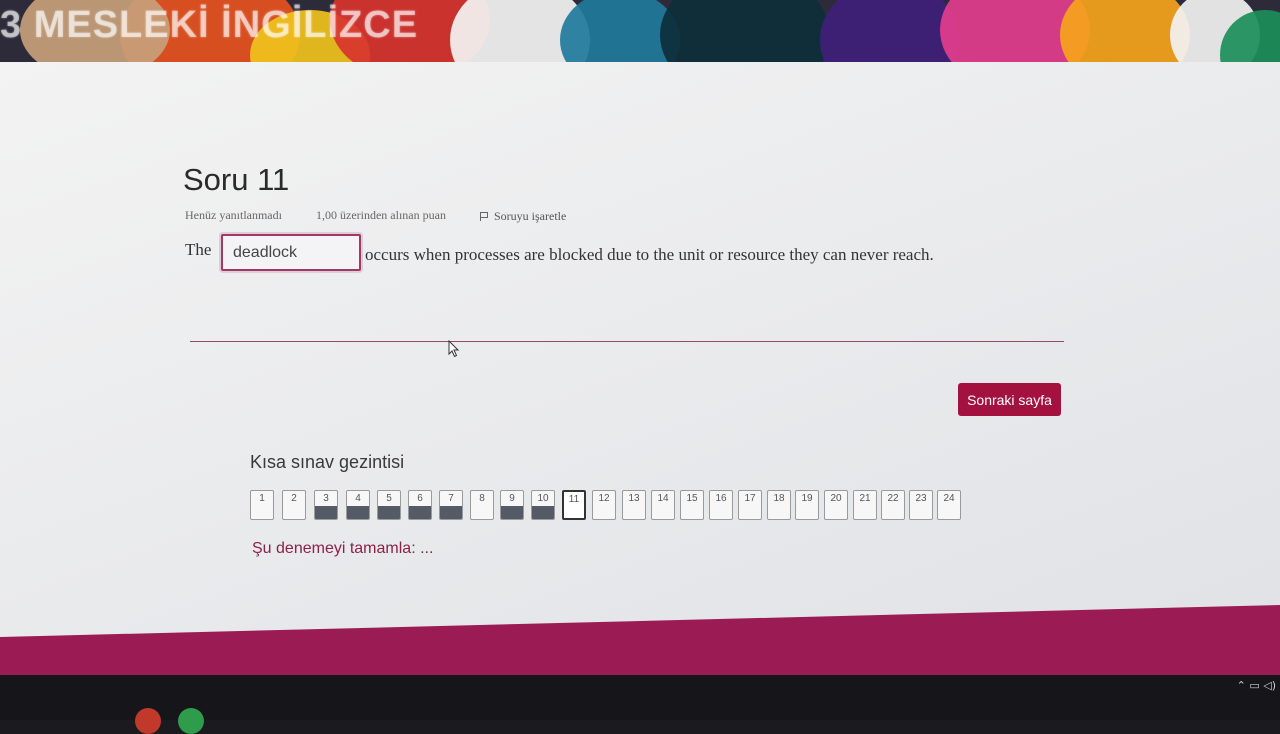 The width and height of the screenshot is (1280, 734). Describe the element at coordinates (692, 505) in the screenshot. I see `quiz-nav-button: 15` at that location.